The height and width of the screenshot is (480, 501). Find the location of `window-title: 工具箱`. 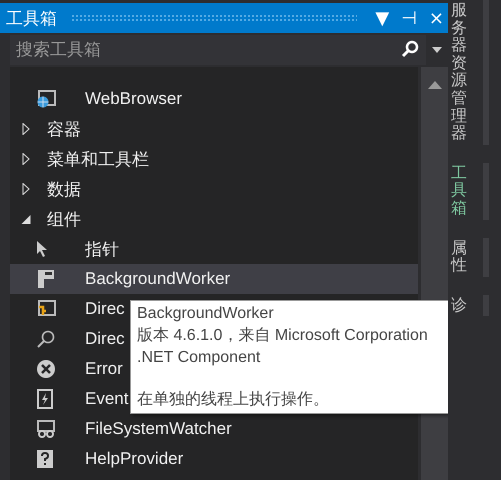

window-title: 工具箱 is located at coordinates (31, 19).